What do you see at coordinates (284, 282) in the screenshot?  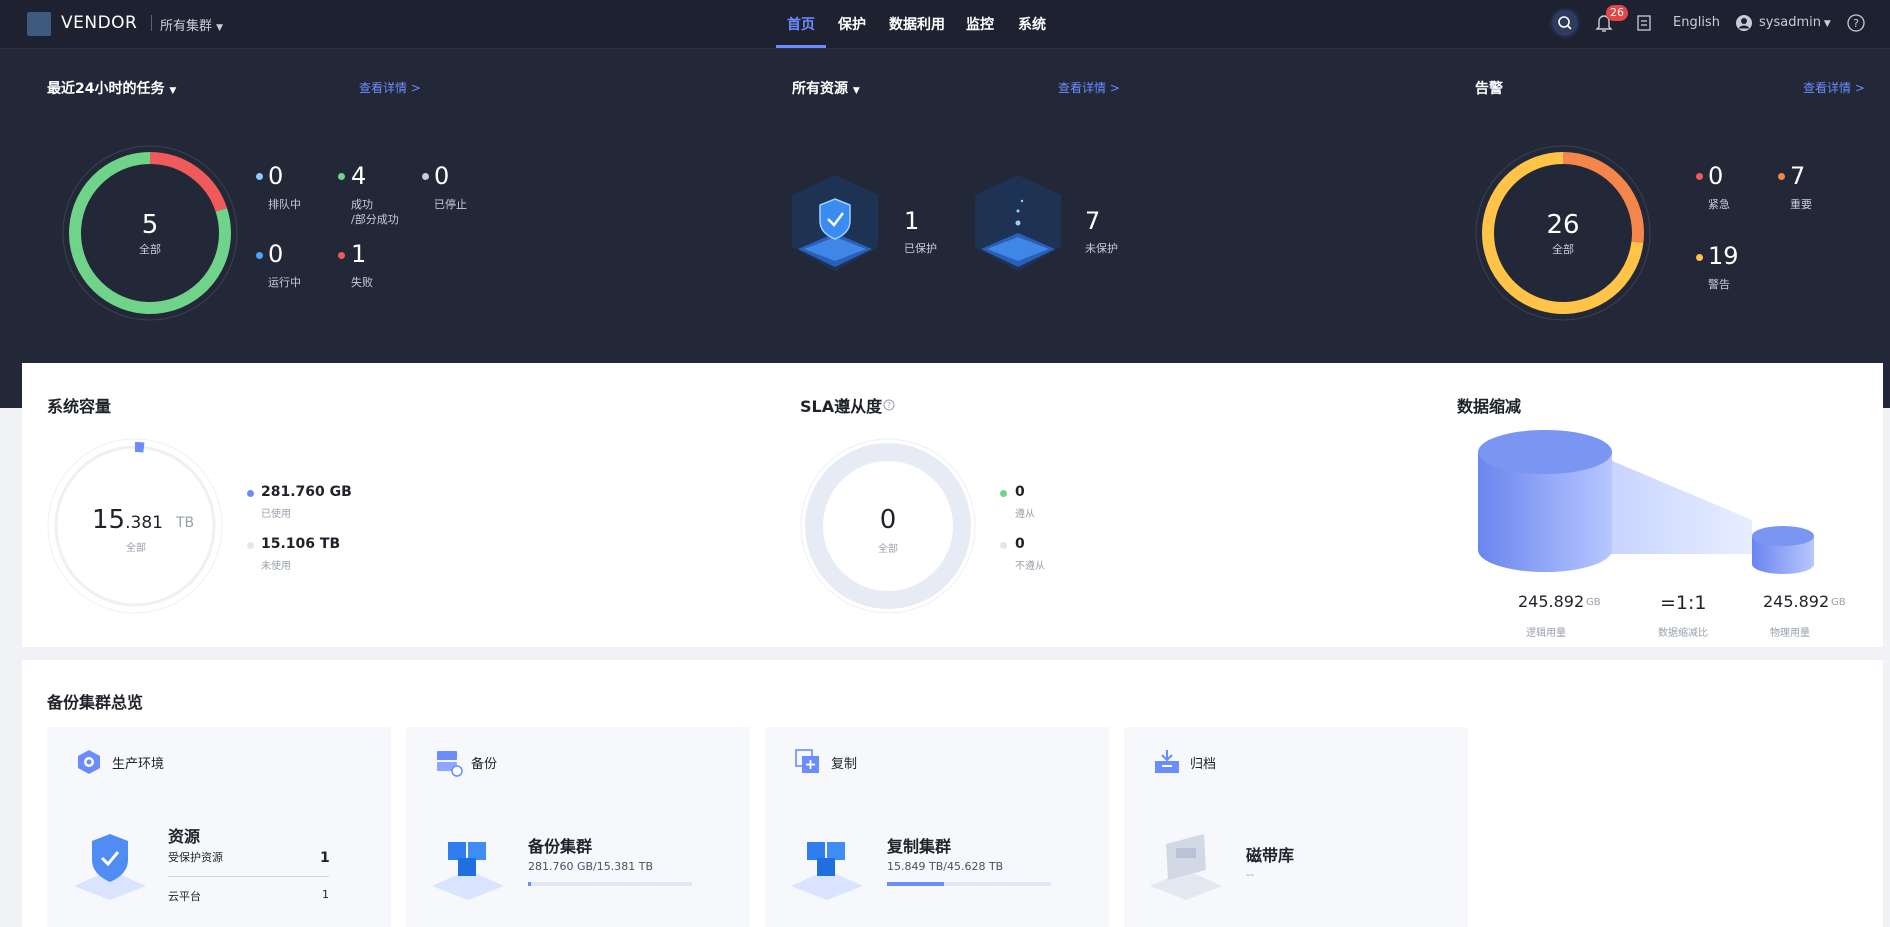 I see `tasks-running-label: 运行中` at bounding box center [284, 282].